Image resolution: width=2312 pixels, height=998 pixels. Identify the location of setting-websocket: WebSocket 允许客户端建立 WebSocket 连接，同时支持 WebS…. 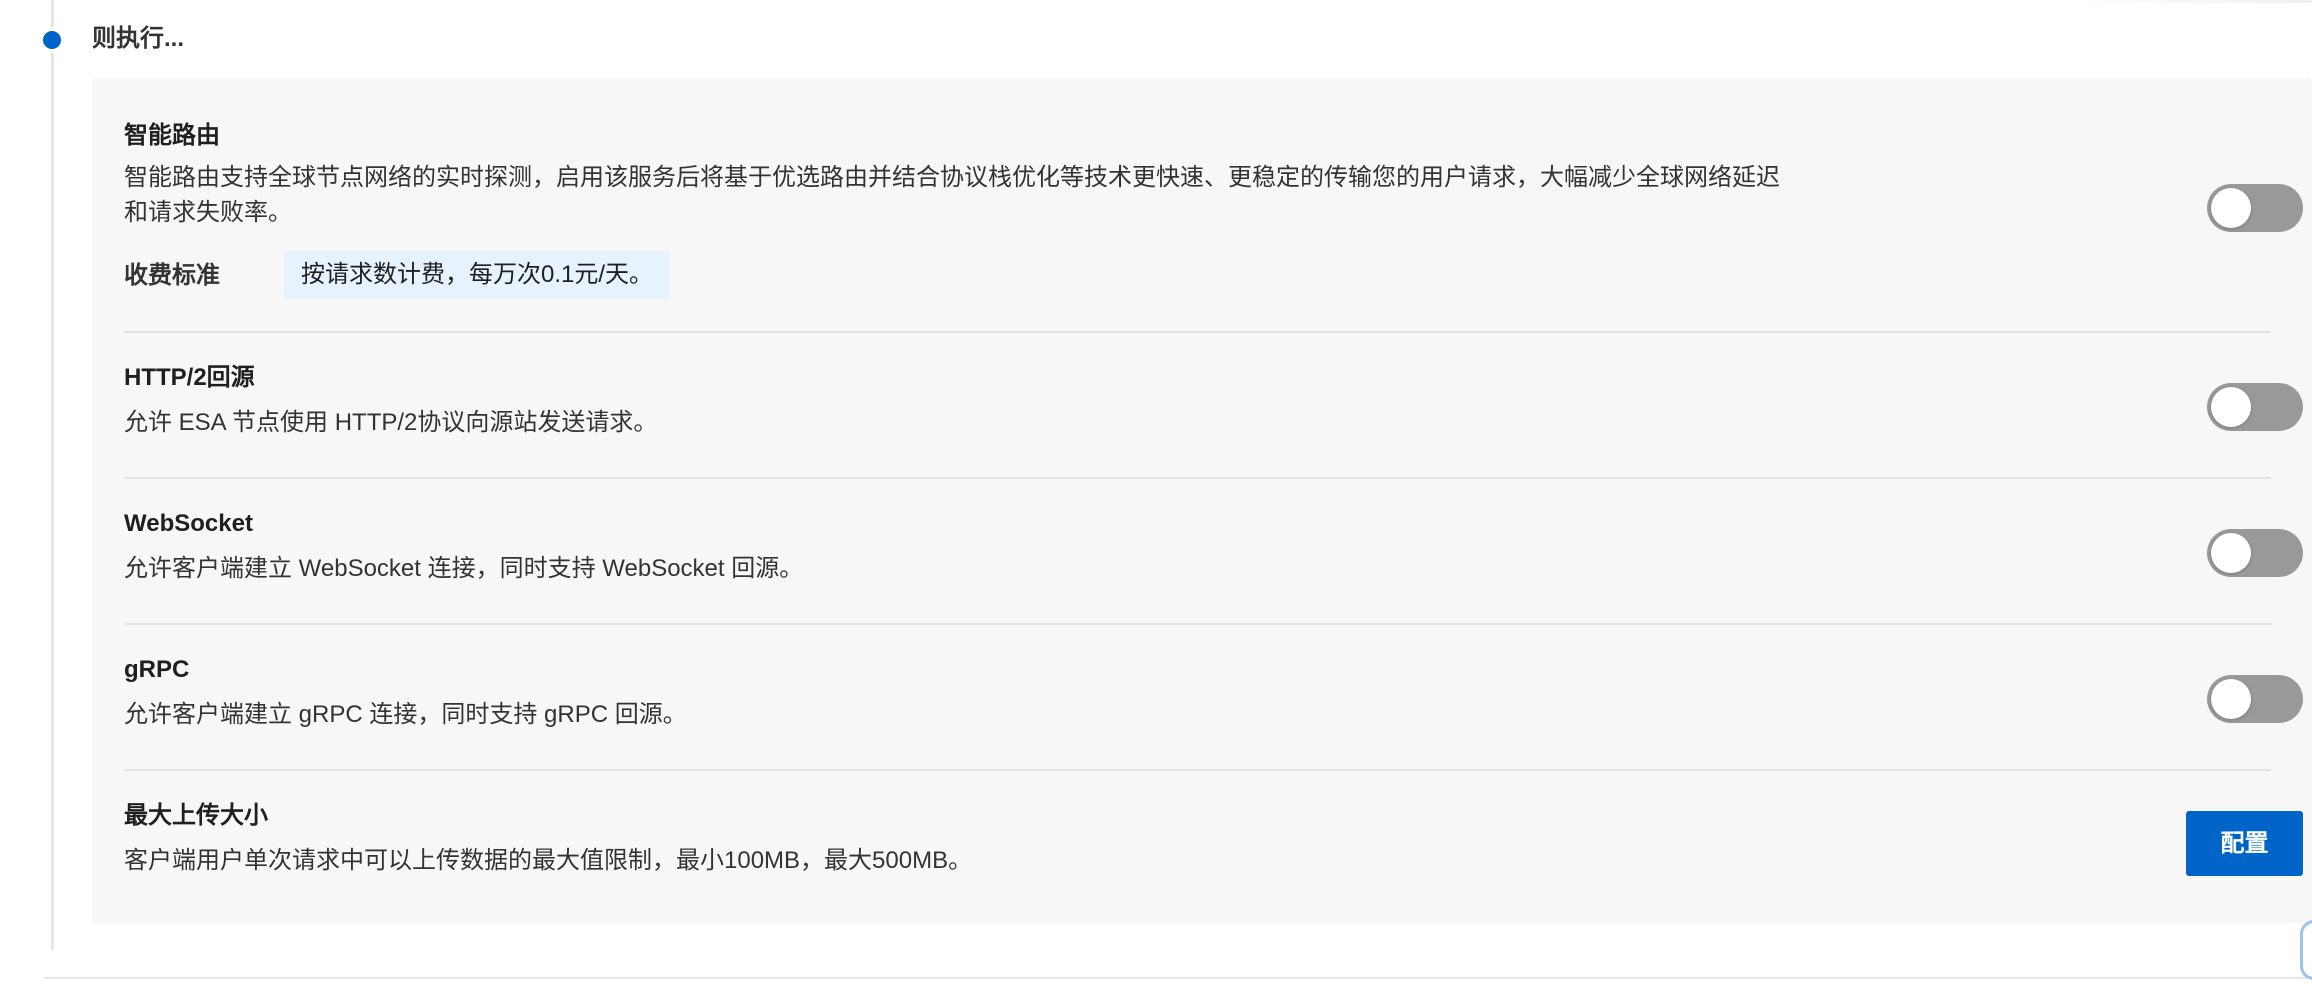
(1213, 551).